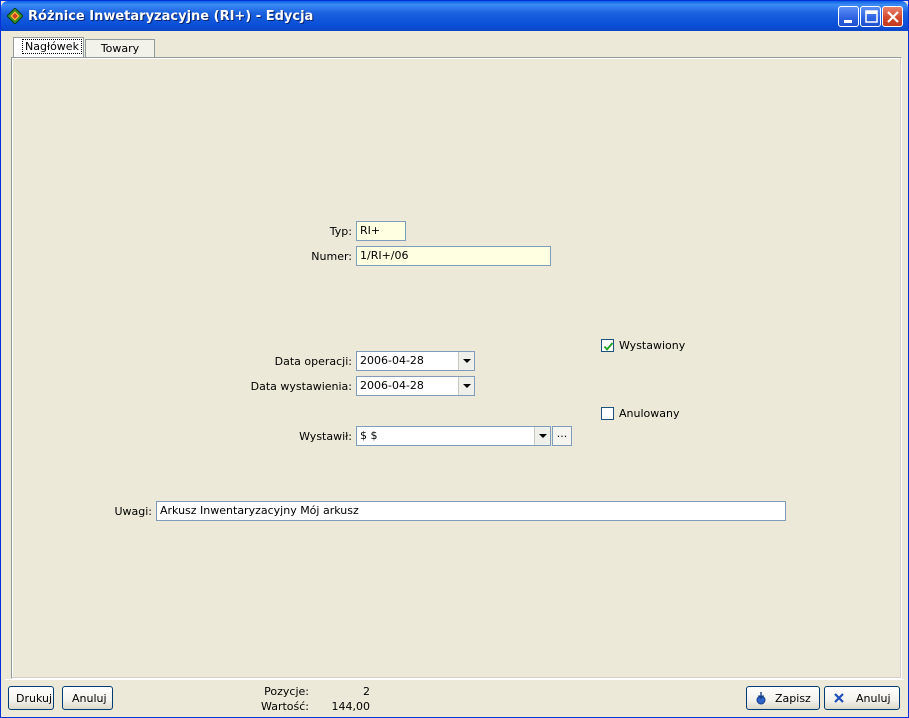 This screenshot has height=718, width=909. I want to click on wystawil-label: Wystawił:, so click(325, 436).